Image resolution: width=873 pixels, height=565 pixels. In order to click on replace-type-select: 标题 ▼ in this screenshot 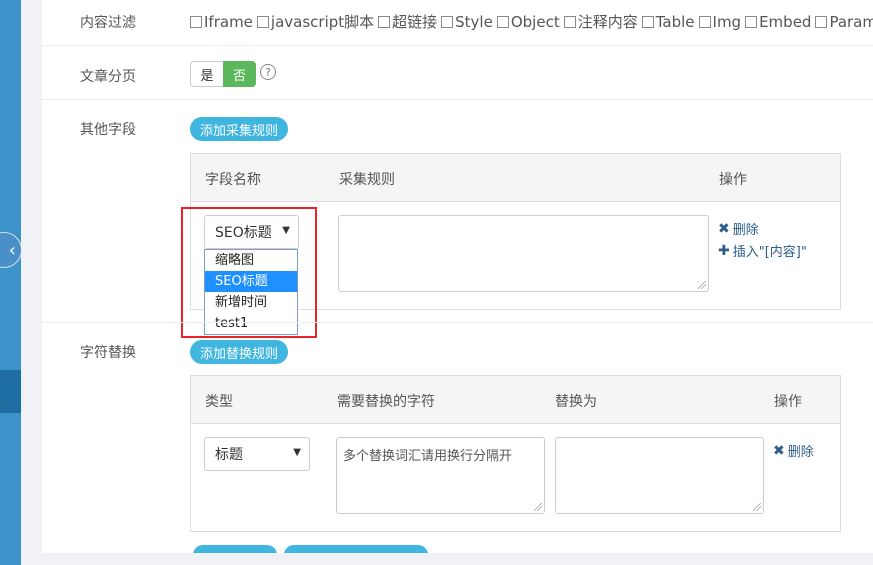, I will do `click(257, 454)`.